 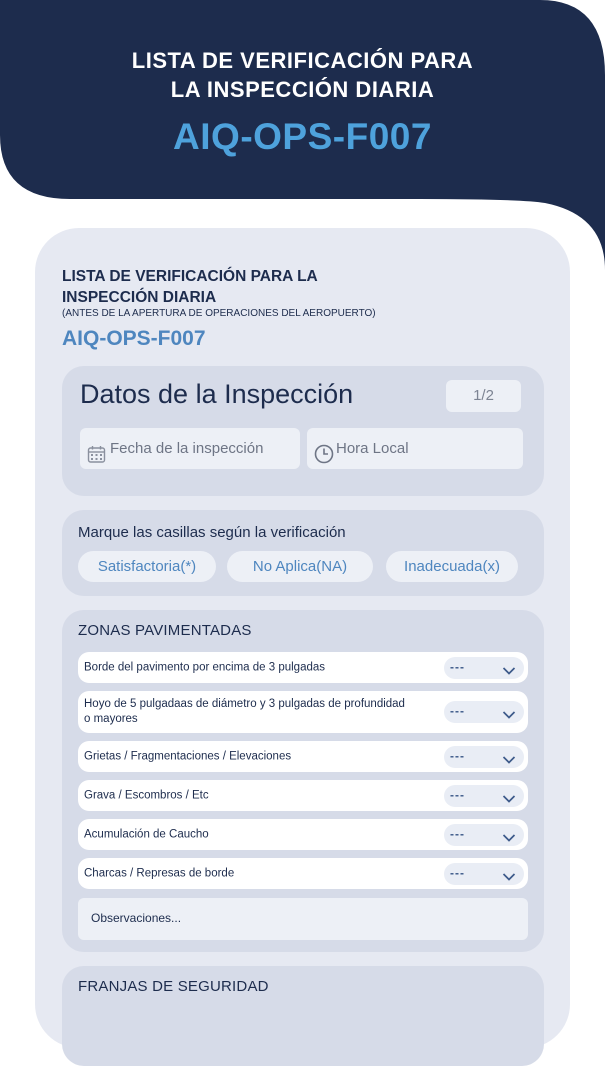 What do you see at coordinates (483, 396) in the screenshot?
I see `page-indicator: 1/2` at bounding box center [483, 396].